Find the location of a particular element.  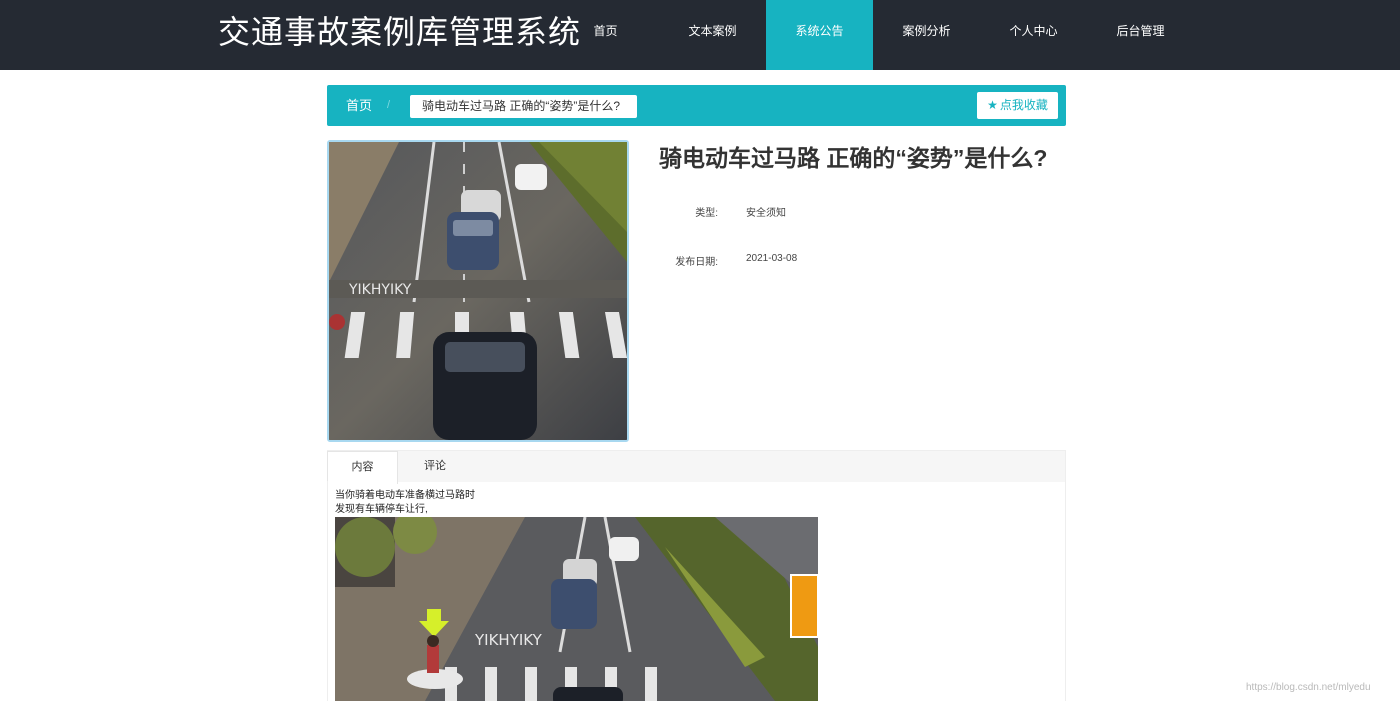

tab-content: 内容 is located at coordinates (362, 467).